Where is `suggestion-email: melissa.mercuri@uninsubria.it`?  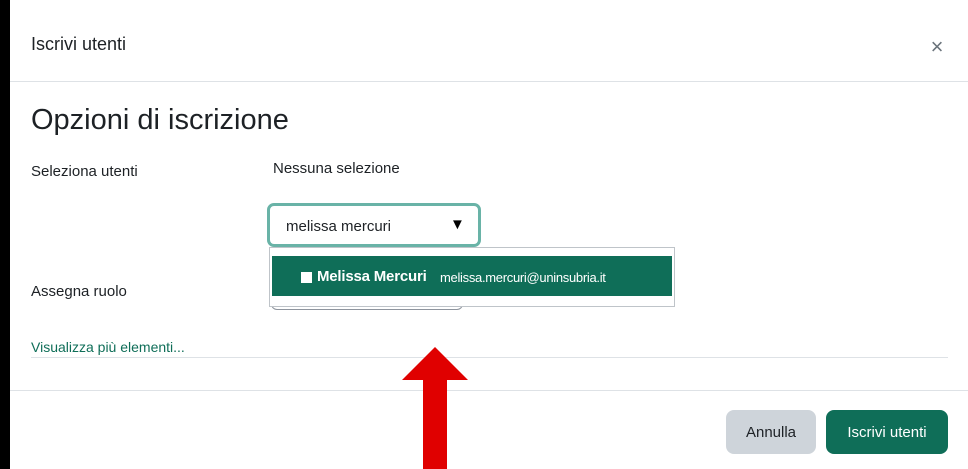 suggestion-email: melissa.mercuri@uninsubria.it is located at coordinates (523, 277).